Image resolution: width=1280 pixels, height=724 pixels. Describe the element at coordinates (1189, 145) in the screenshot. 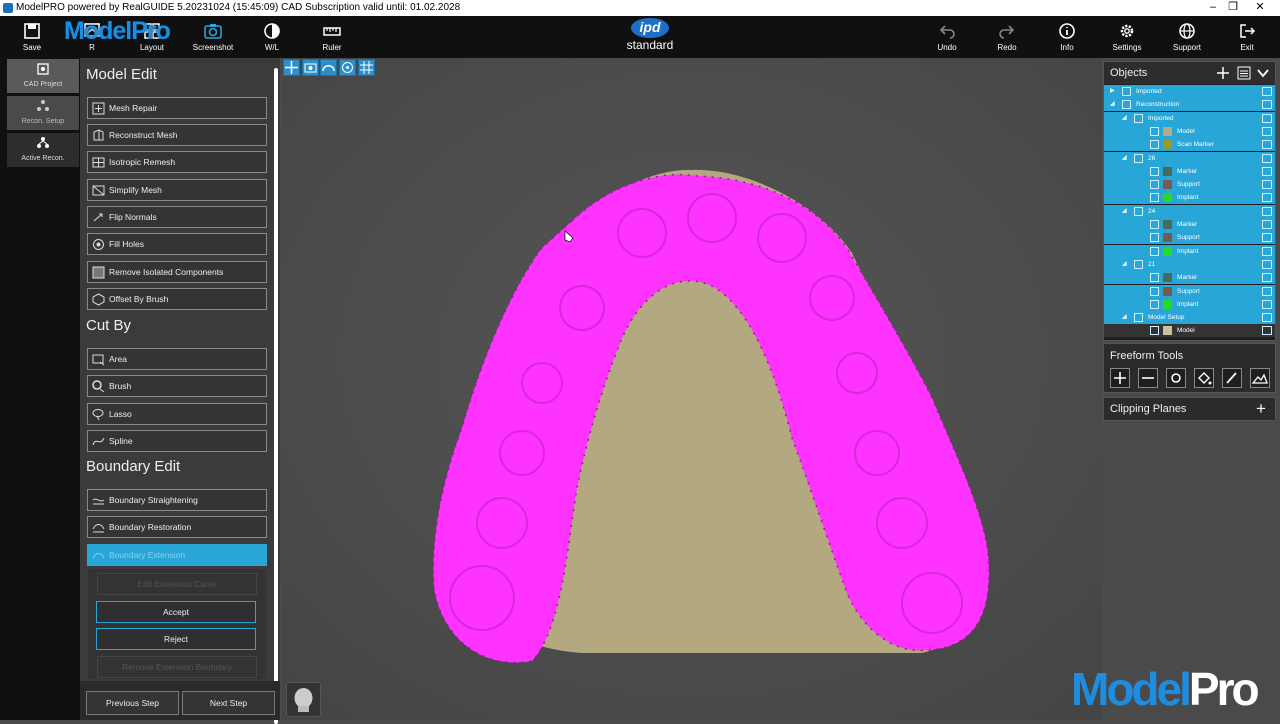

I see `object-row: Scan Marker` at that location.